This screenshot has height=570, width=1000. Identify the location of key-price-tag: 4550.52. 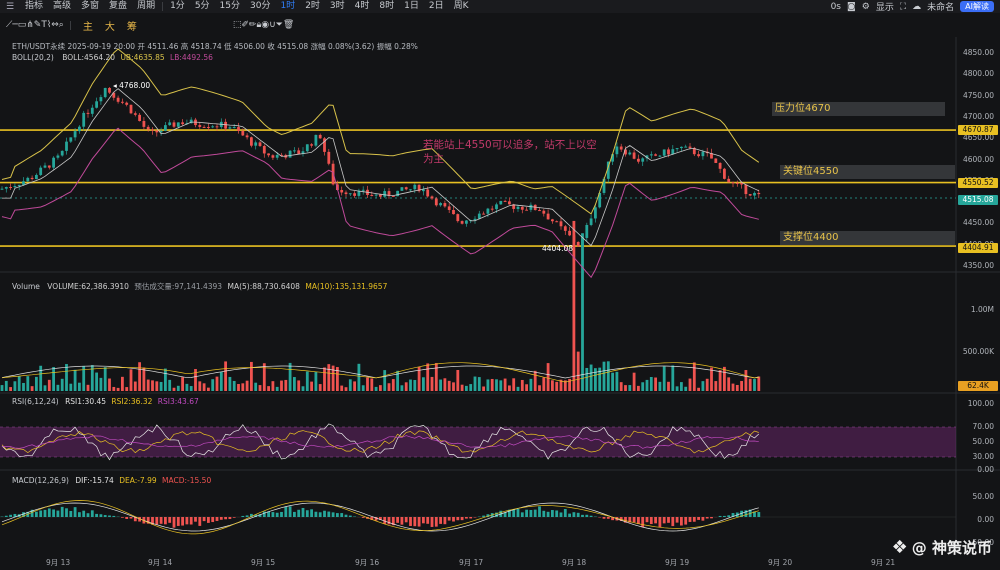
(978, 183).